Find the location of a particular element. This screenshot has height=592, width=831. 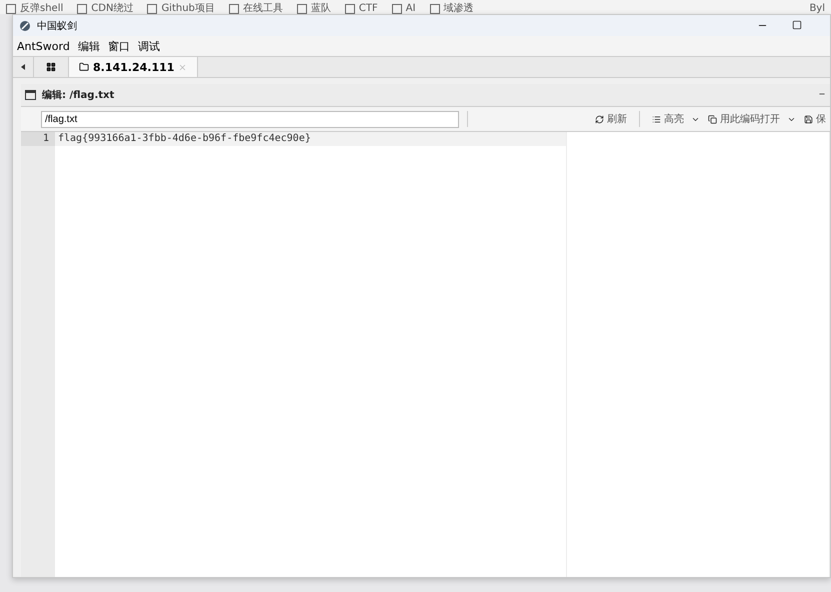

caret-icon is located at coordinates (23, 67).